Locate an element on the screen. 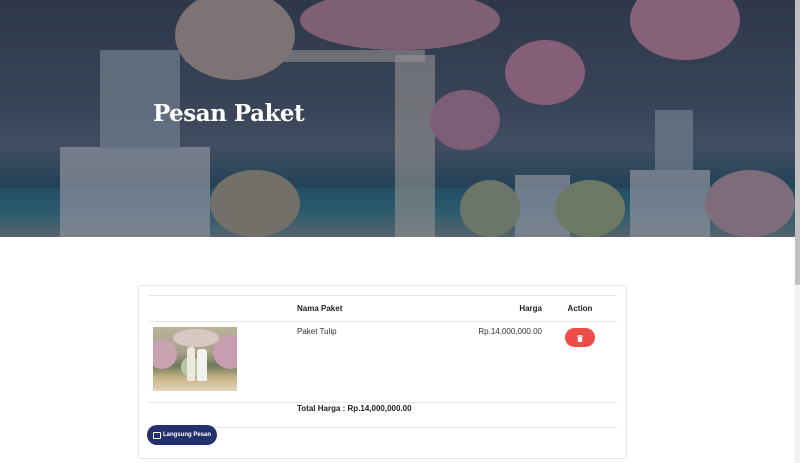 This screenshot has width=800, height=463. delete-item-button is located at coordinates (580, 337).